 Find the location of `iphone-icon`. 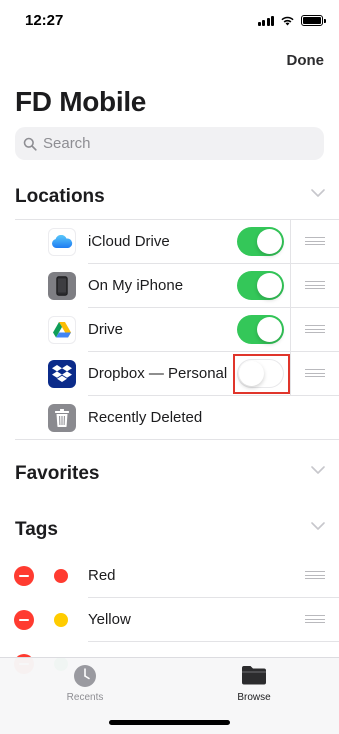

iphone-icon is located at coordinates (62, 286).